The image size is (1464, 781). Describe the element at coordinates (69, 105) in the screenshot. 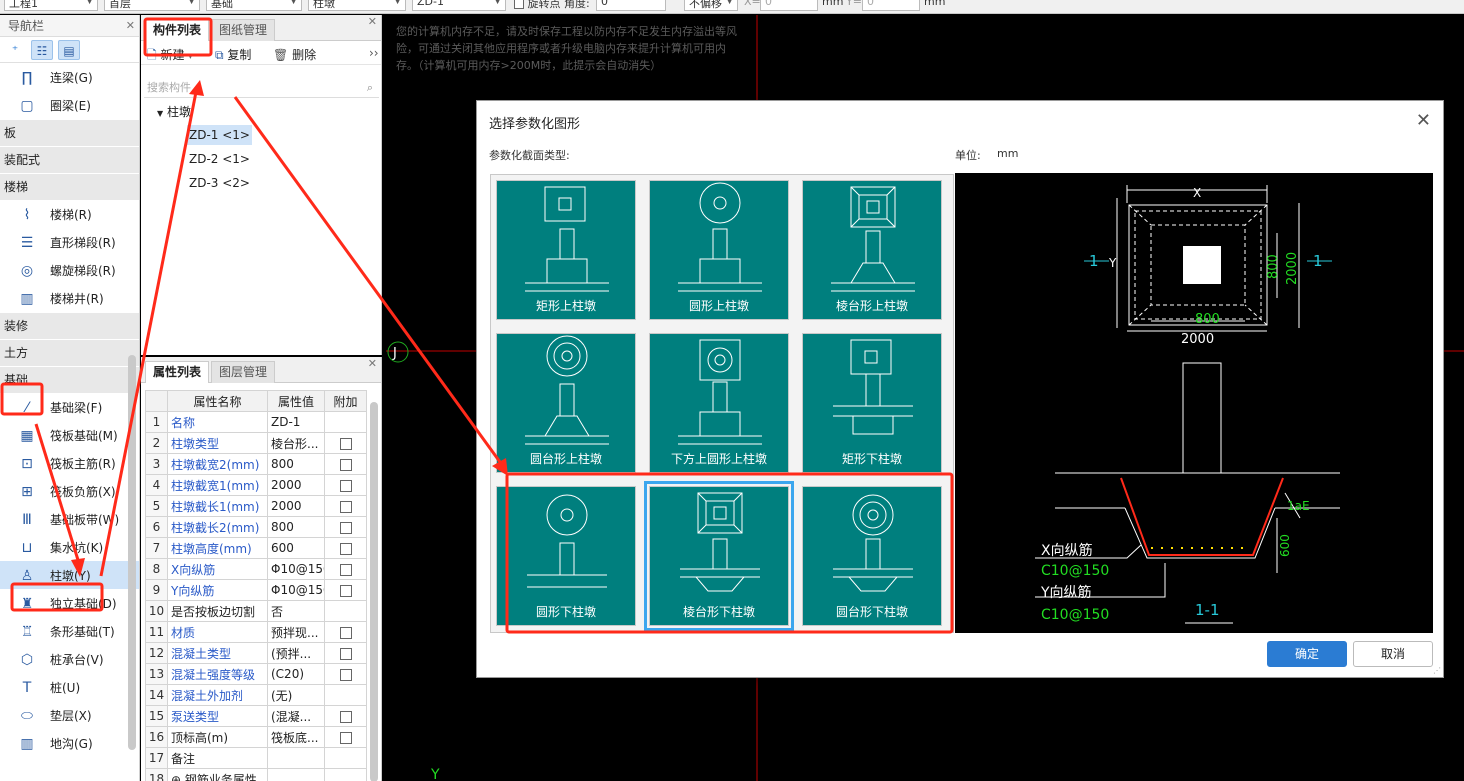

I see `nav-item: ▢ 圈梁(E)` at that location.